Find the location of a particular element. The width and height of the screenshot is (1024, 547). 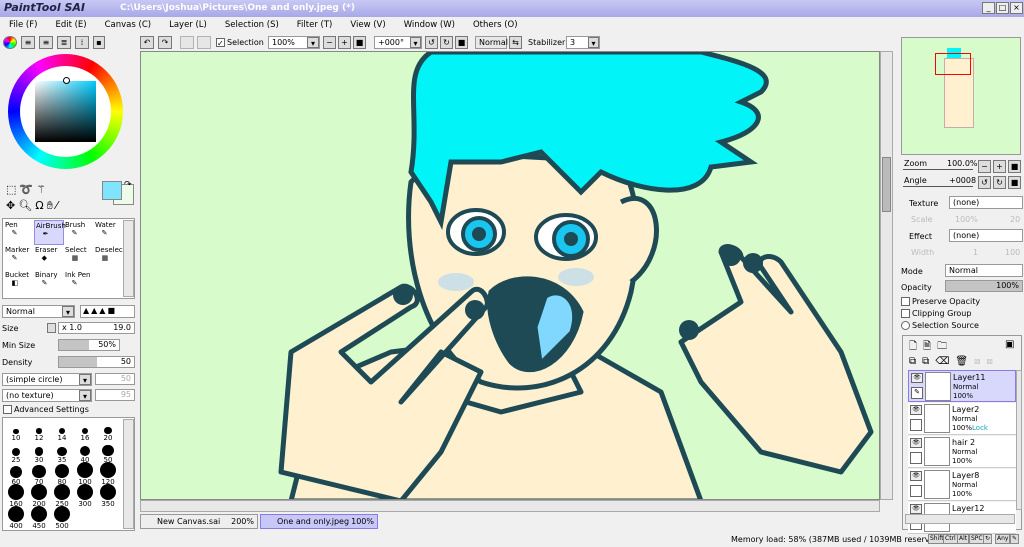

saturation-value-square is located at coordinates (65, 111).